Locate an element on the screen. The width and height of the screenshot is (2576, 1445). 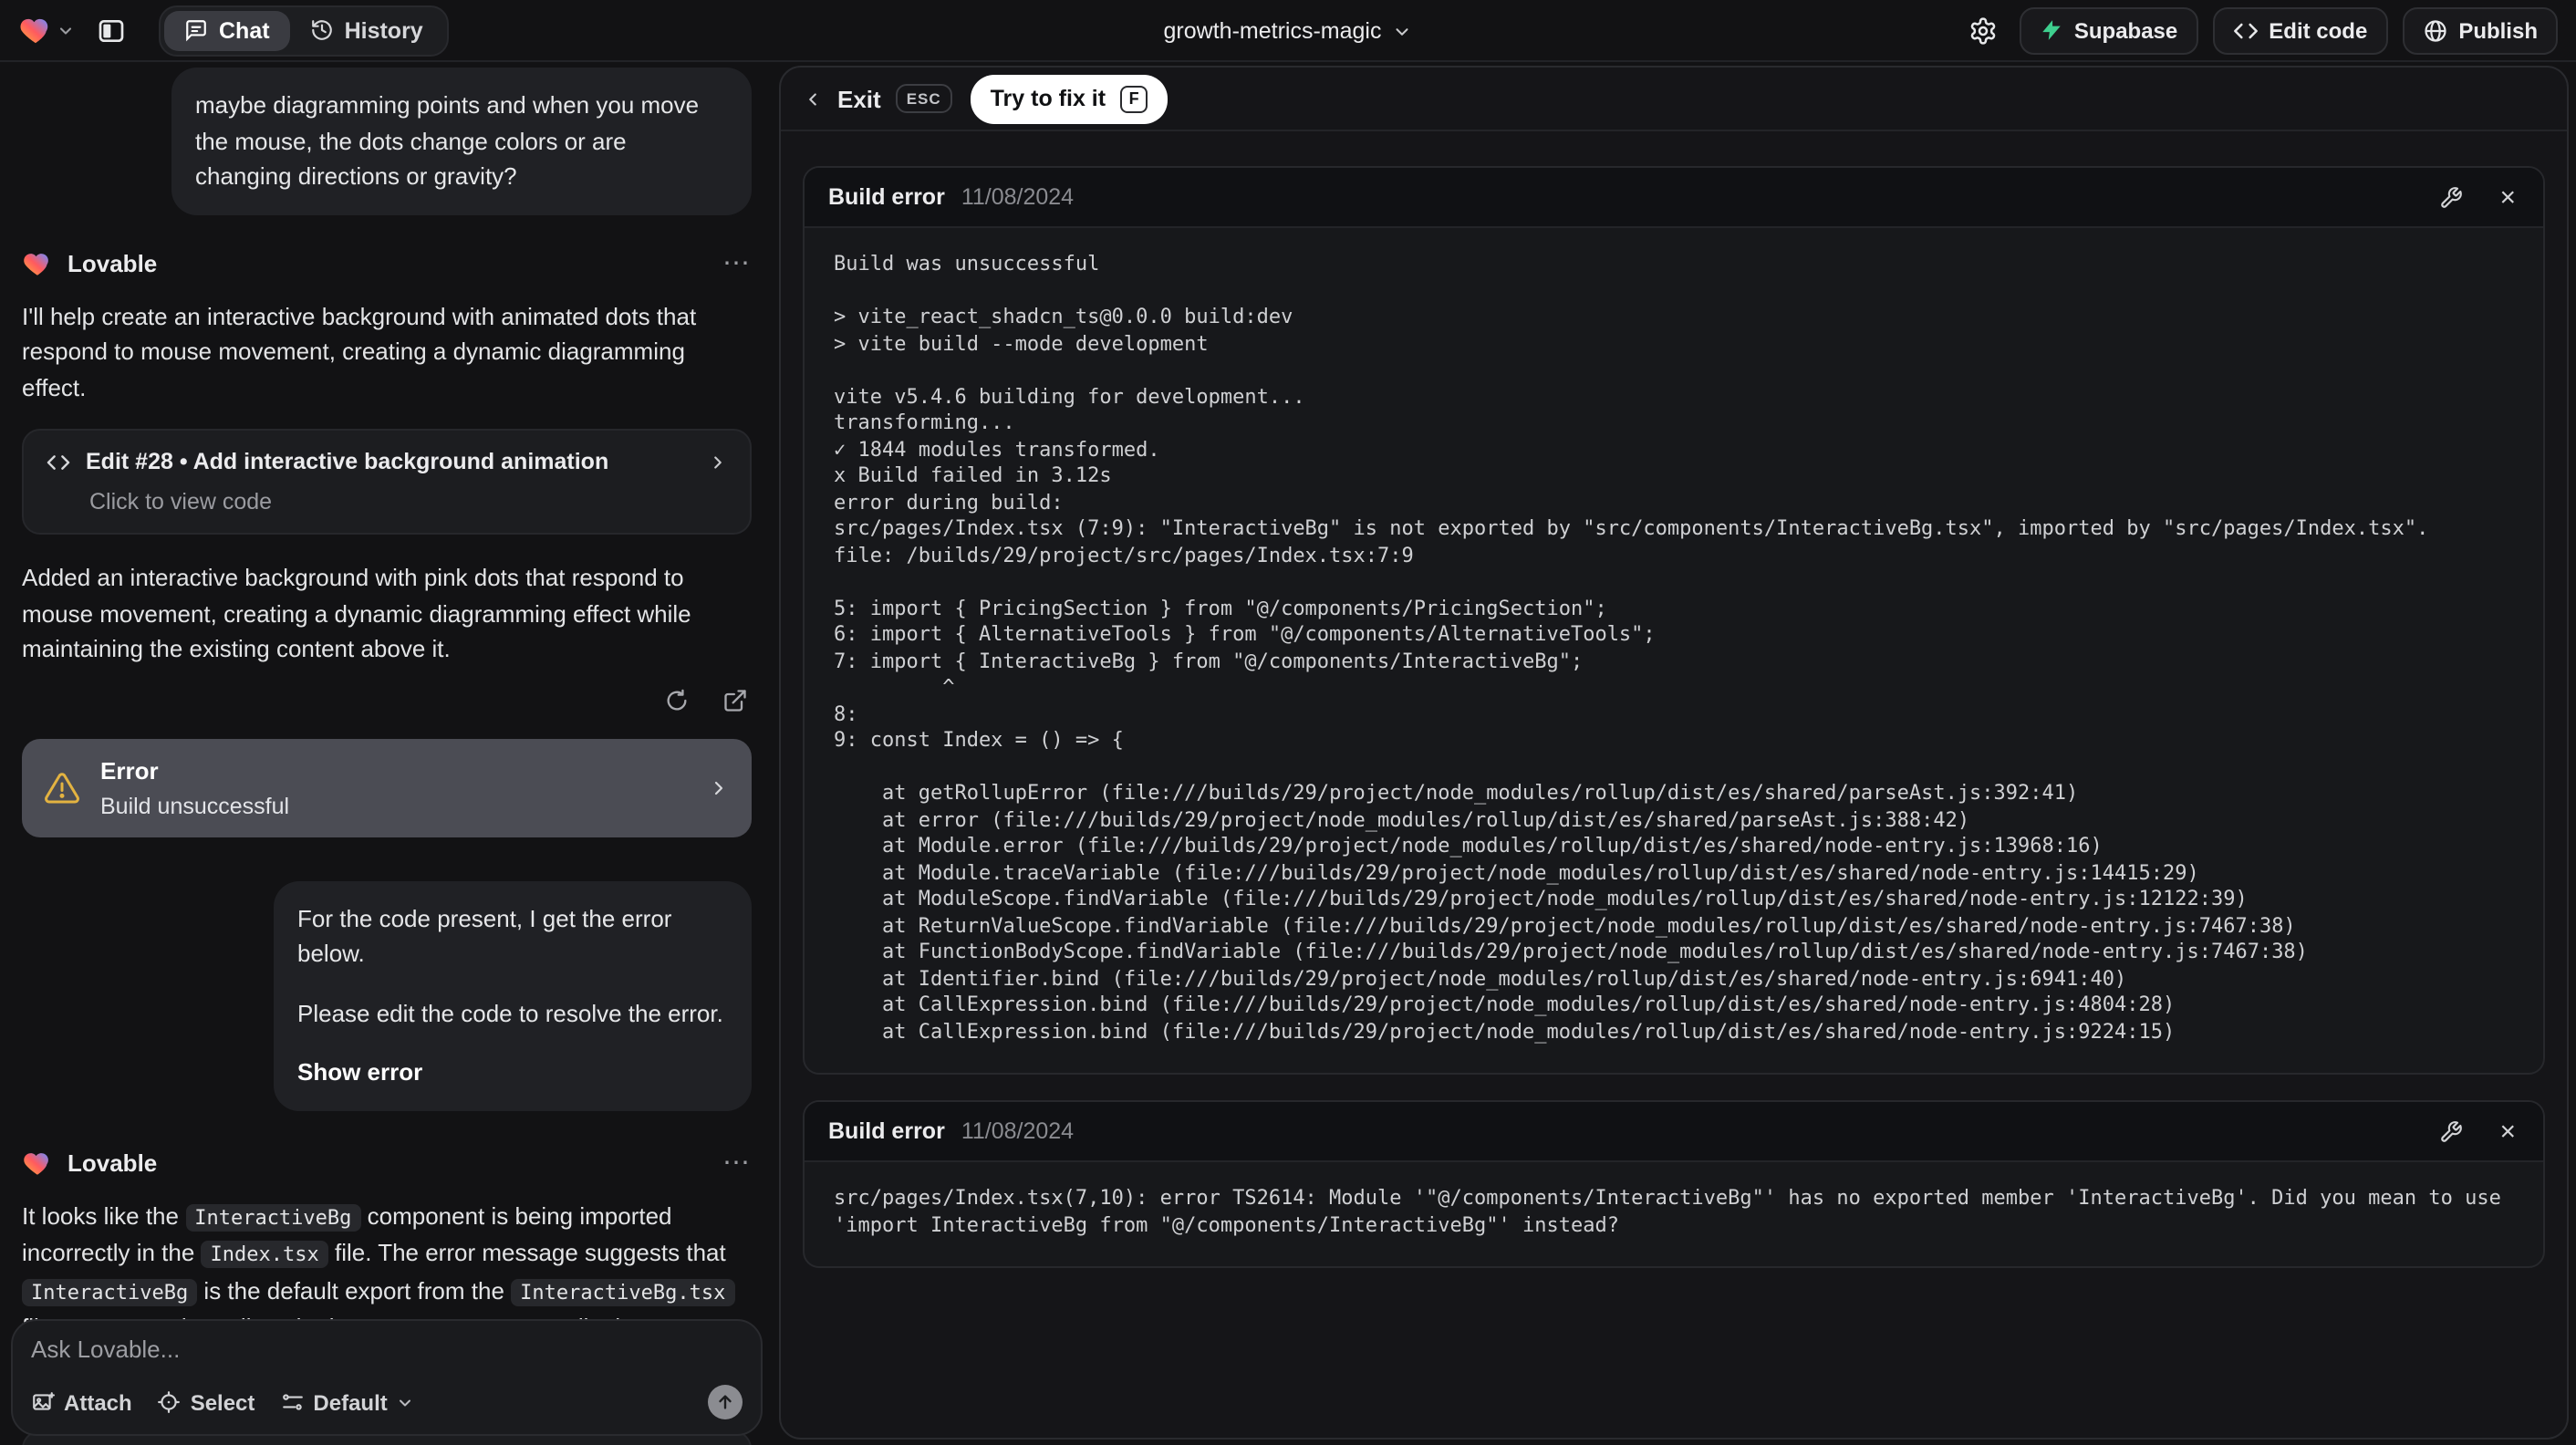
publish-label: Publish is located at coordinates (2498, 30).